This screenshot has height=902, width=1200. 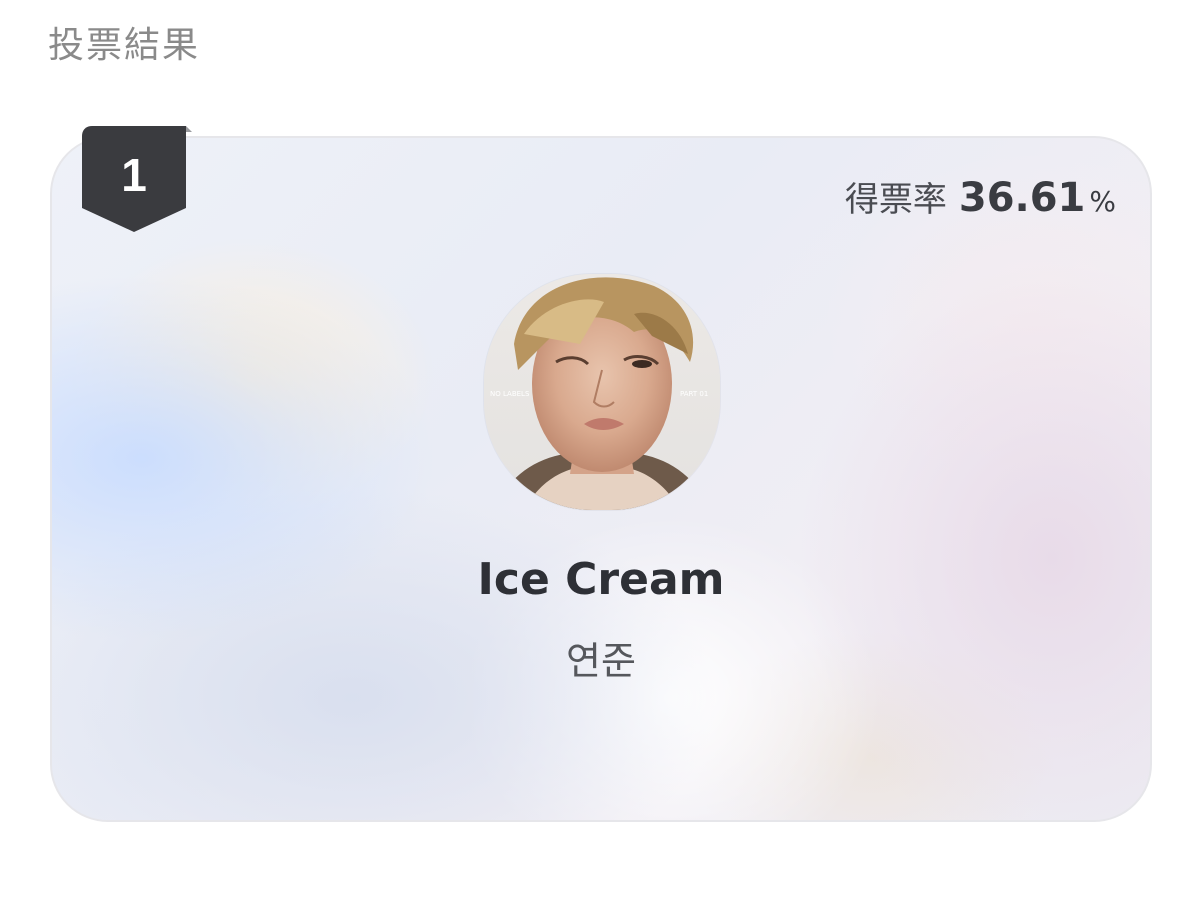 I want to click on rank-badge: 1, so click(x=137, y=183).